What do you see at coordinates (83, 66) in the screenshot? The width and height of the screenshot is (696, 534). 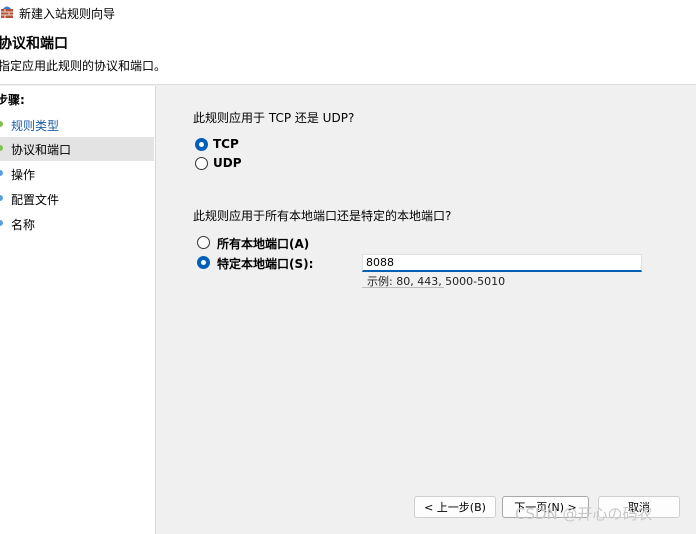 I see `page-description: 指定应用此规则的协议和端口。` at bounding box center [83, 66].